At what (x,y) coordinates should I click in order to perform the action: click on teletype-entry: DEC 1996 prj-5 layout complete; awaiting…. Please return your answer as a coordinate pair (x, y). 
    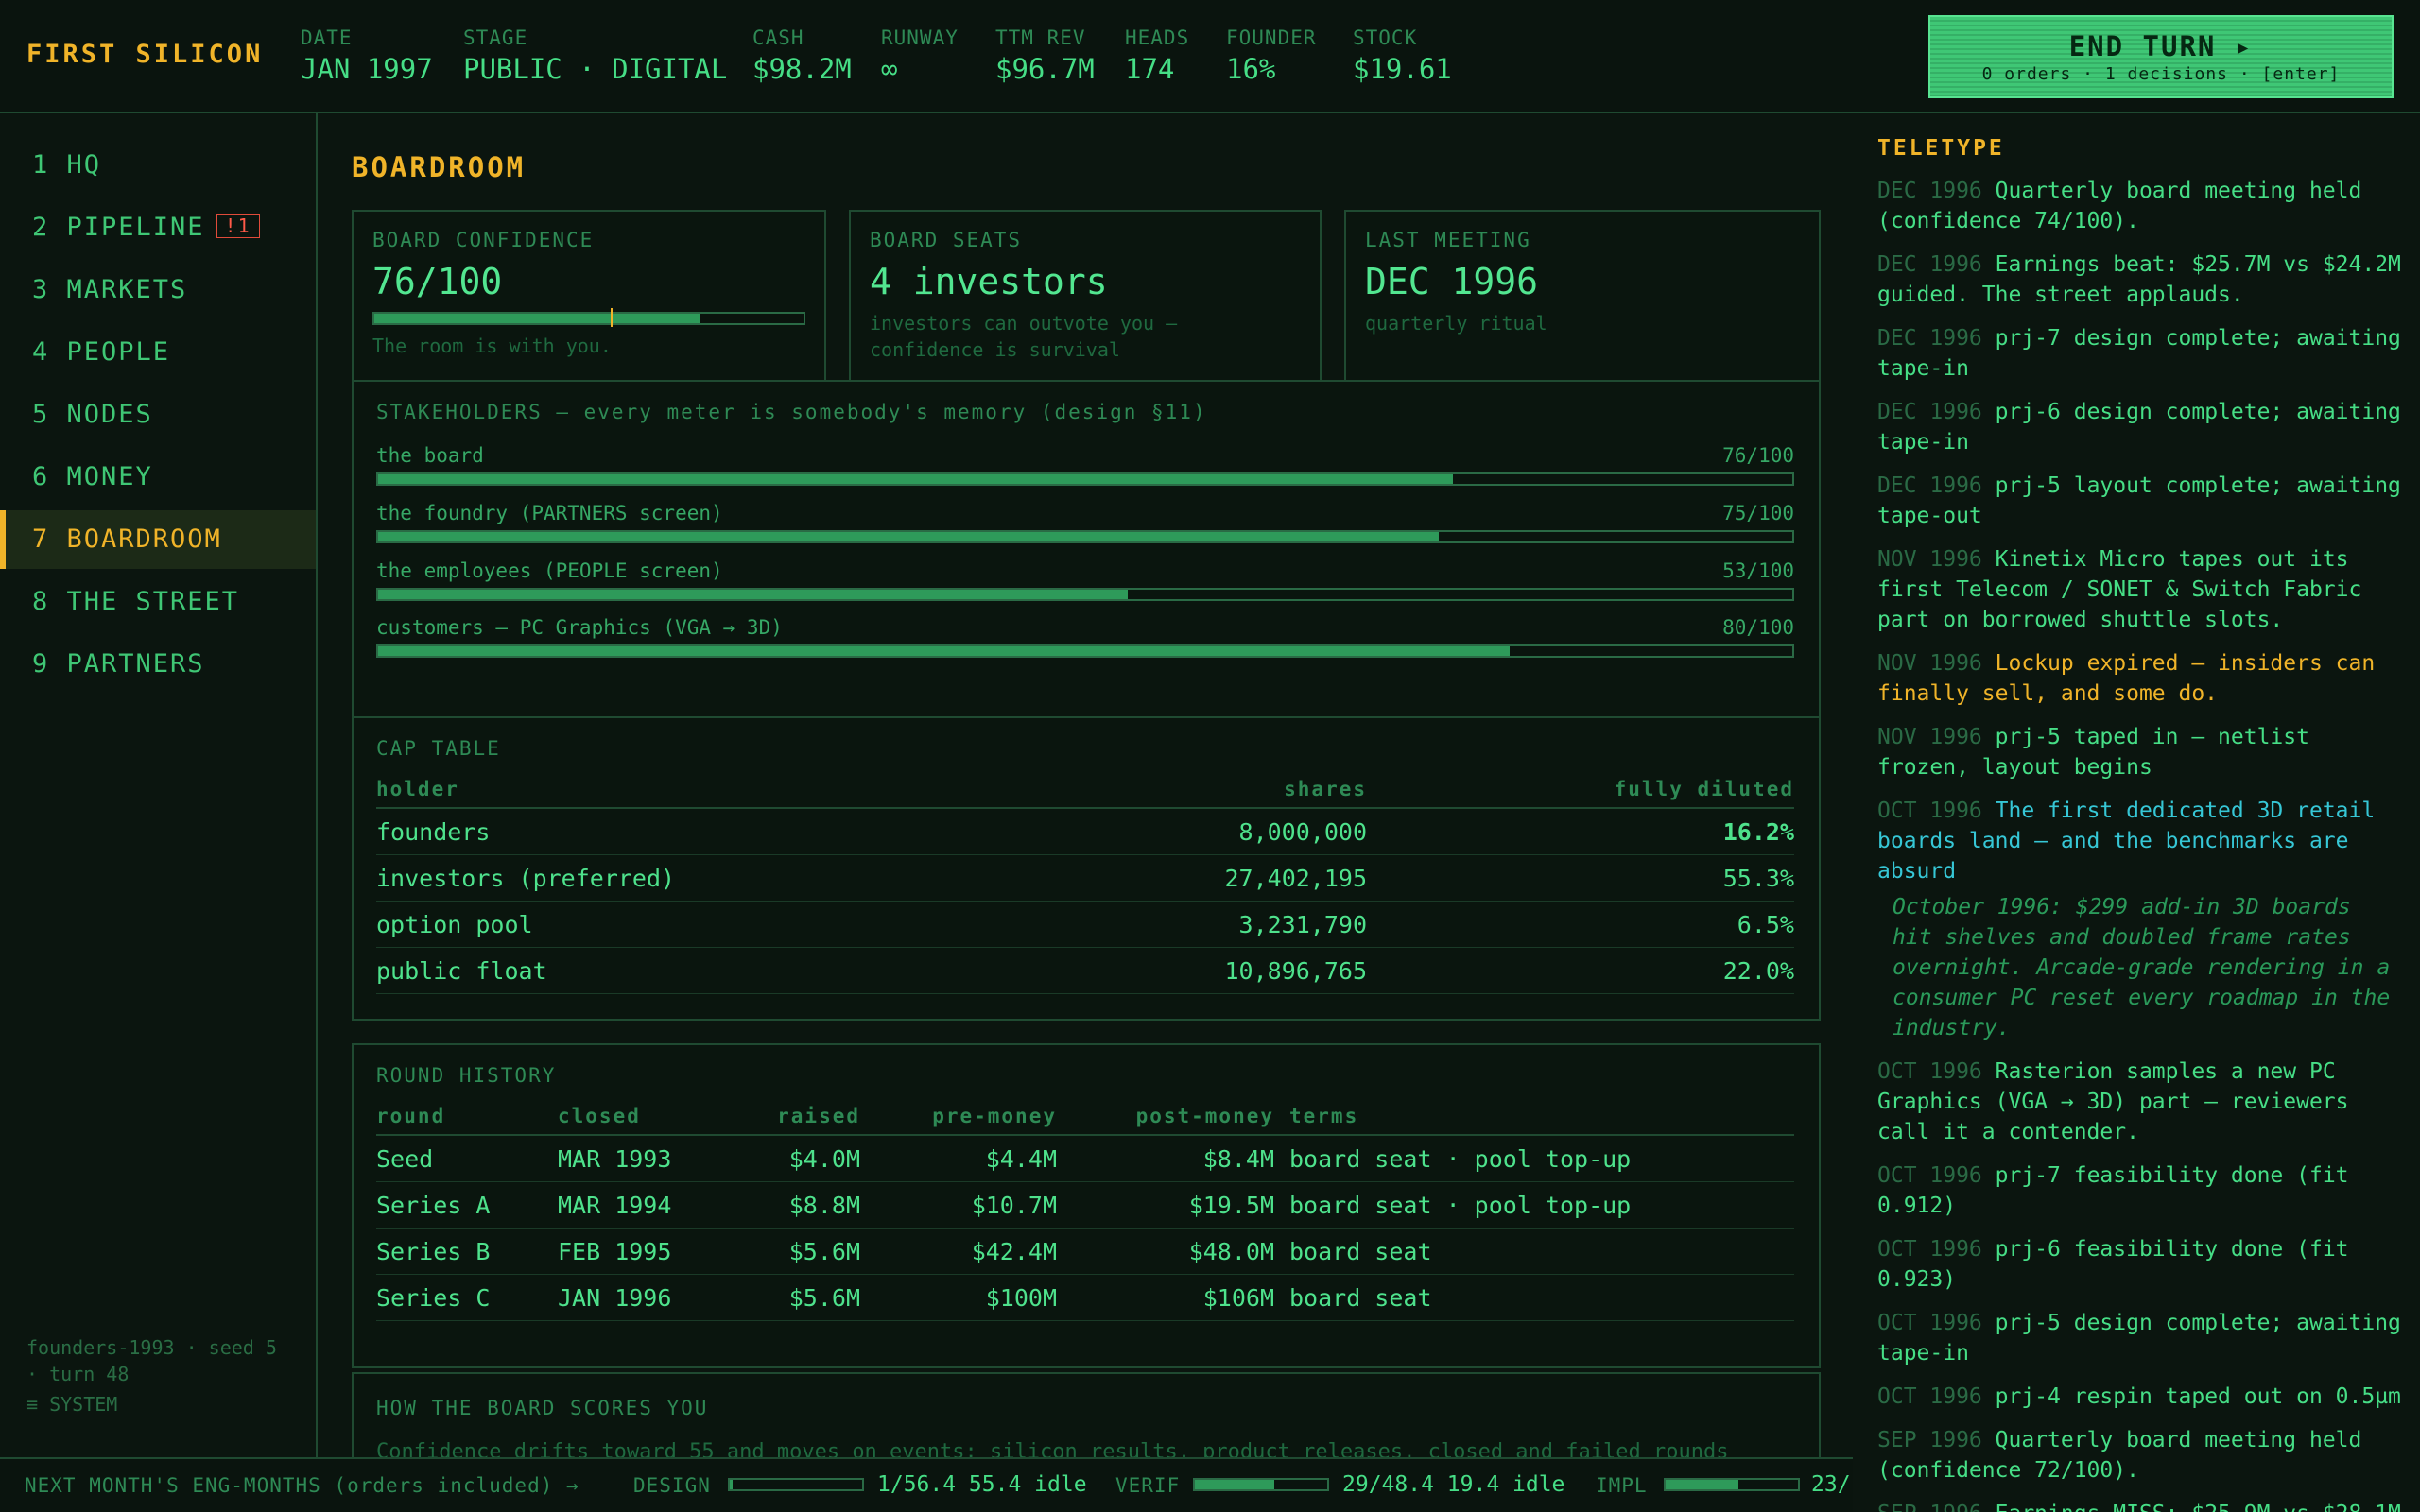
    Looking at the image, I should click on (2140, 501).